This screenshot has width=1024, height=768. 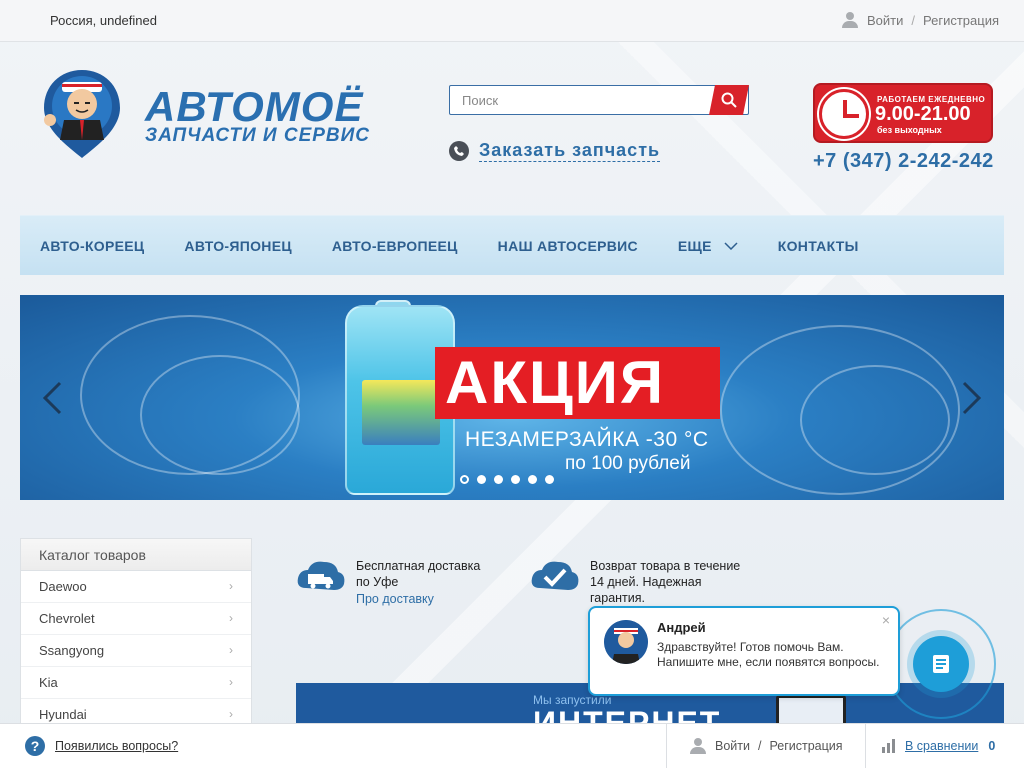 What do you see at coordinates (136, 651) in the screenshot?
I see `catalog-item-ssangyong: Ssangyong ›` at bounding box center [136, 651].